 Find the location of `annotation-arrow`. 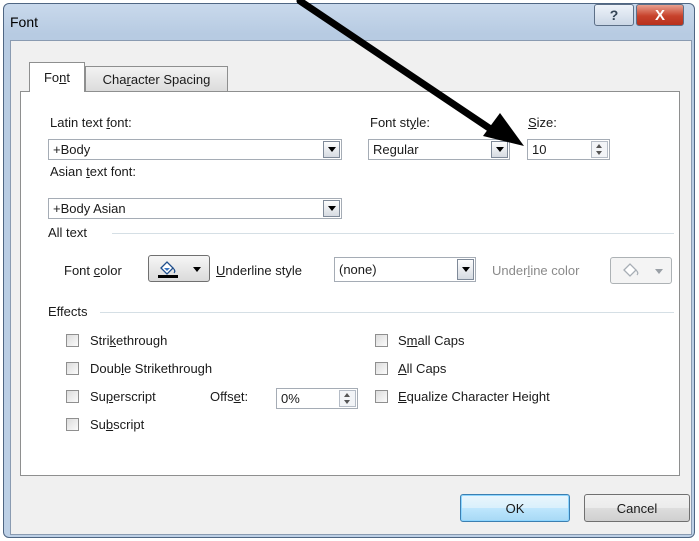

annotation-arrow is located at coordinates (410, 73).